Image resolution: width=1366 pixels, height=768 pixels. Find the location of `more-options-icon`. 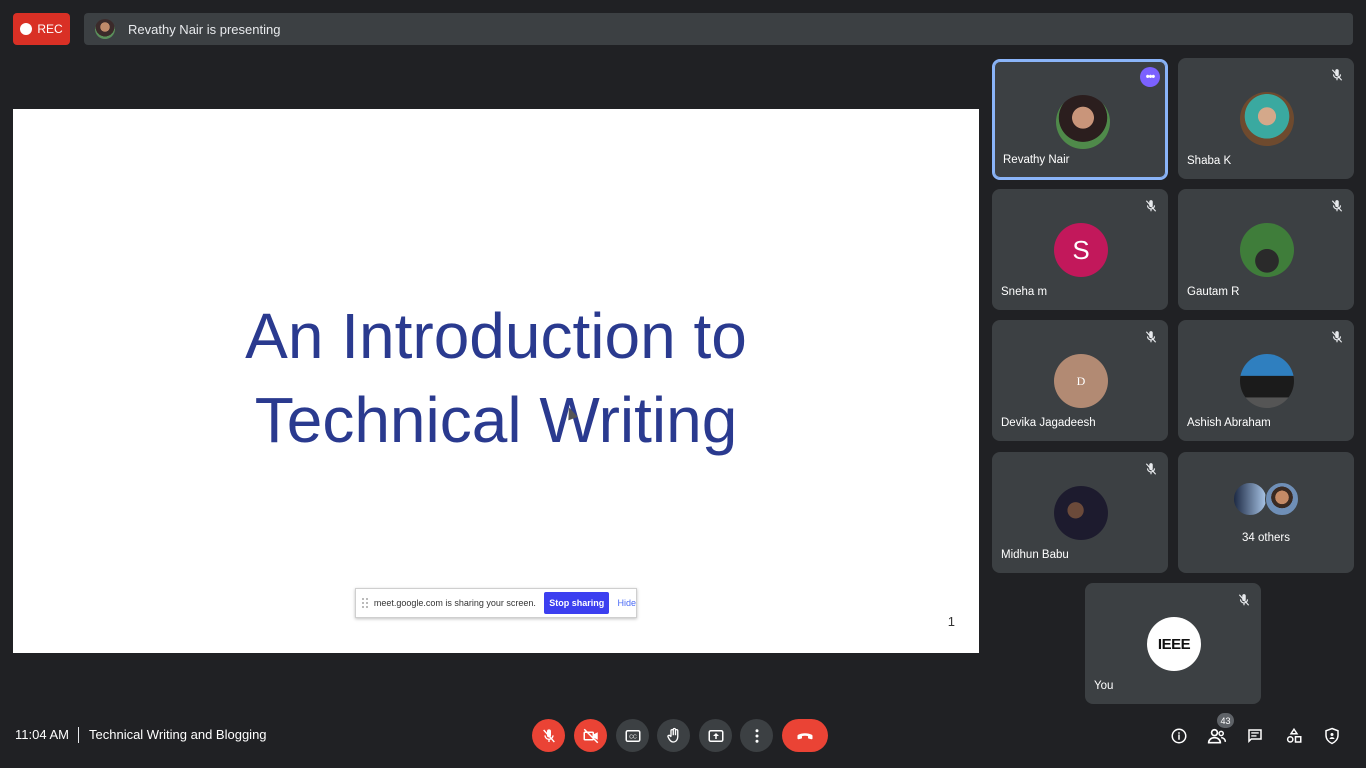

more-options-icon is located at coordinates (756, 735).